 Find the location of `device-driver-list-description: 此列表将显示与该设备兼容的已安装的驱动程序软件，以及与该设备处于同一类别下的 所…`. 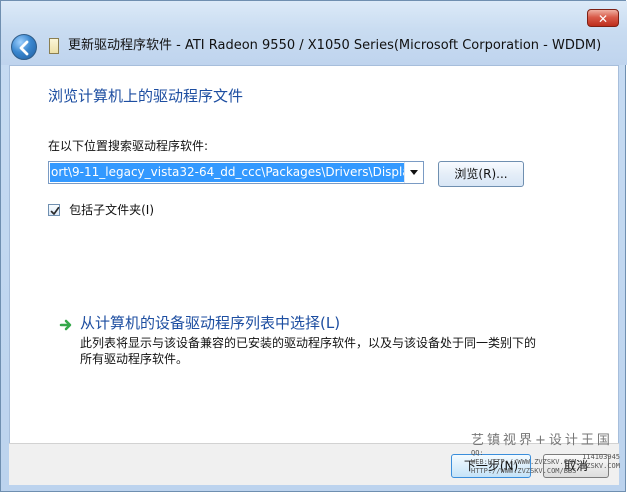

device-driver-list-description: 此列表将显示与该设备兼容的已安装的驱动程序软件，以及与该设备处于同一类别下的 所… is located at coordinates (315, 351).